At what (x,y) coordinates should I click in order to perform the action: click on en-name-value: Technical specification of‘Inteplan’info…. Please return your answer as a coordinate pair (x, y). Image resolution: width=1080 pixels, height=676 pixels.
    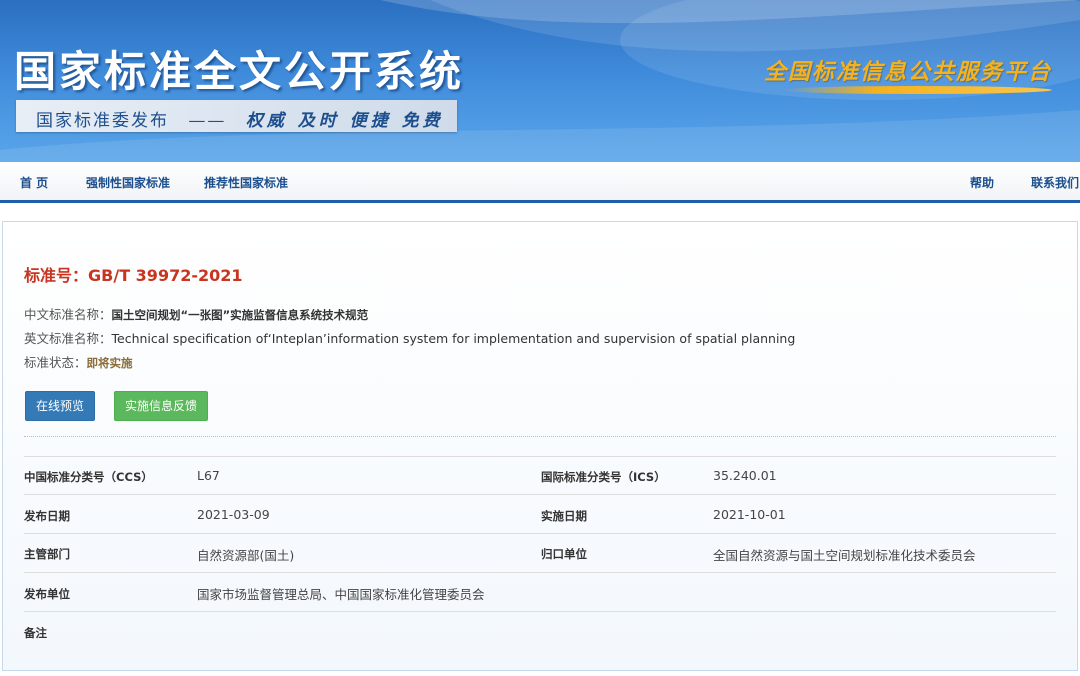
    Looking at the image, I should click on (453, 338).